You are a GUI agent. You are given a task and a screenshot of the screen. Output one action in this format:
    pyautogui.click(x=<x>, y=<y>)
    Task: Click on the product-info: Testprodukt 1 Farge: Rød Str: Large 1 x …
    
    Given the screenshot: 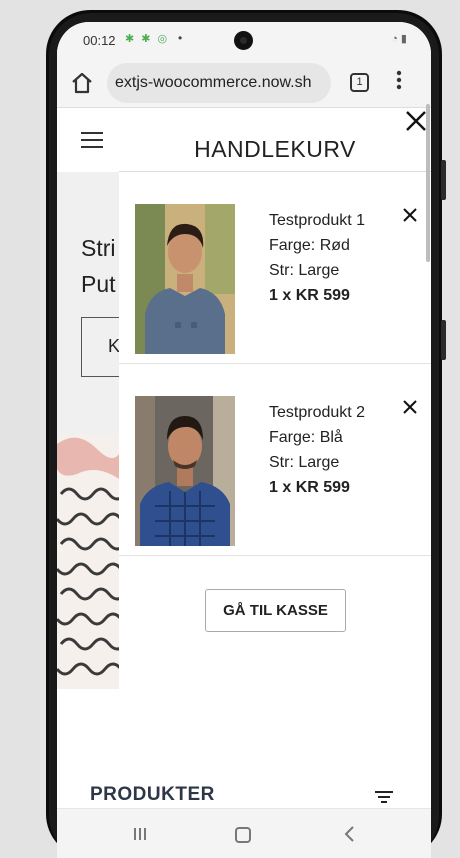 What is the action you would take?
    pyautogui.click(x=317, y=258)
    